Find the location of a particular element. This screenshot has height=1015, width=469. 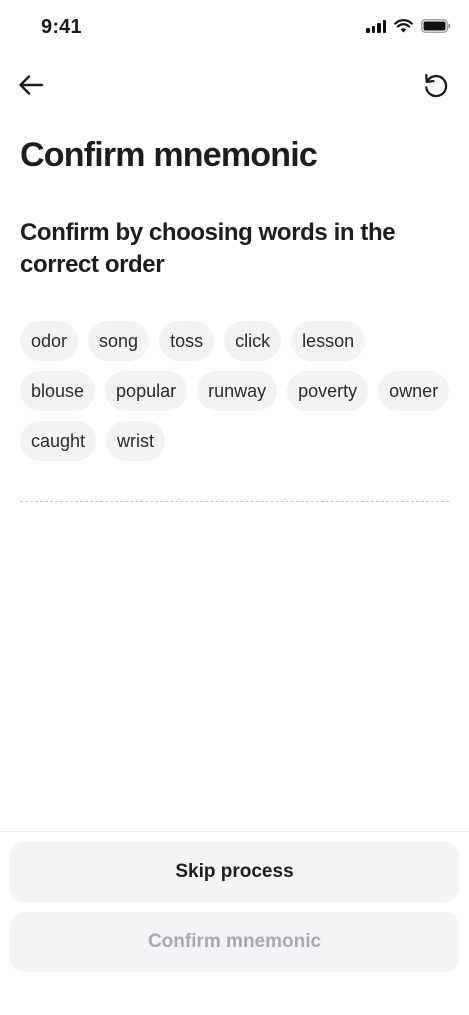

arrow-left-icon is located at coordinates (31, 85).